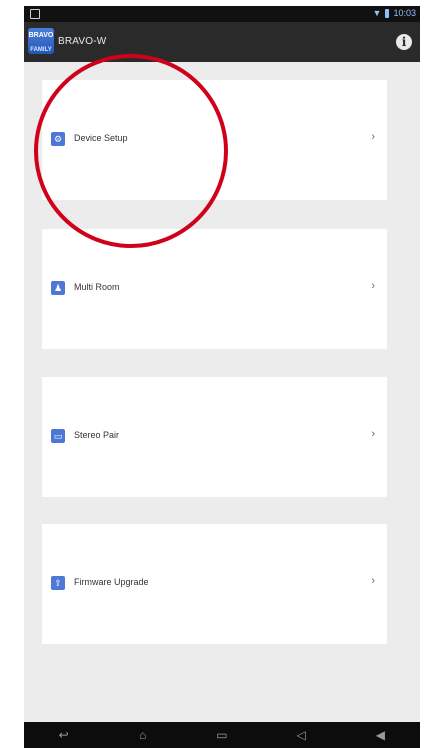 The width and height of the screenshot is (440, 748). Describe the element at coordinates (214, 289) in the screenshot. I see `menu-item-multi-room: ♟ Multi Room ›` at that location.